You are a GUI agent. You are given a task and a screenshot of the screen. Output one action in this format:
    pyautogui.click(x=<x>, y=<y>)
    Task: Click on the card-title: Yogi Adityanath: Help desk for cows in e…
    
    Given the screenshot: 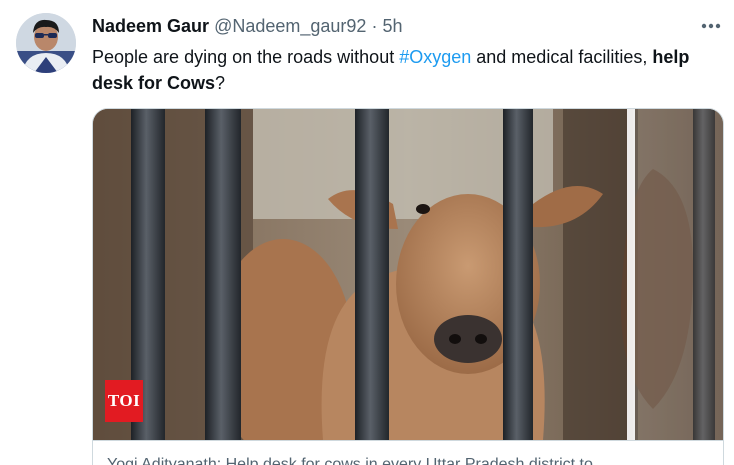 What is the action you would take?
    pyautogui.click(x=412, y=459)
    